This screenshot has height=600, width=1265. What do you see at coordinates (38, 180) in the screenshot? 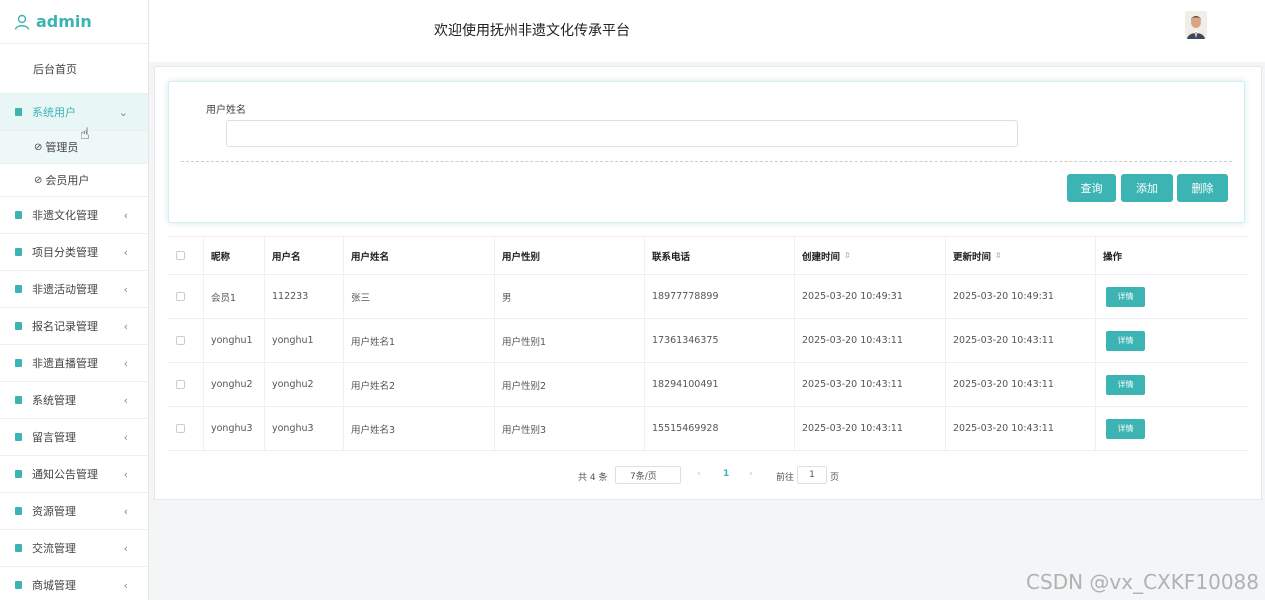
I see `check-circle-icon: ⊘` at bounding box center [38, 180].